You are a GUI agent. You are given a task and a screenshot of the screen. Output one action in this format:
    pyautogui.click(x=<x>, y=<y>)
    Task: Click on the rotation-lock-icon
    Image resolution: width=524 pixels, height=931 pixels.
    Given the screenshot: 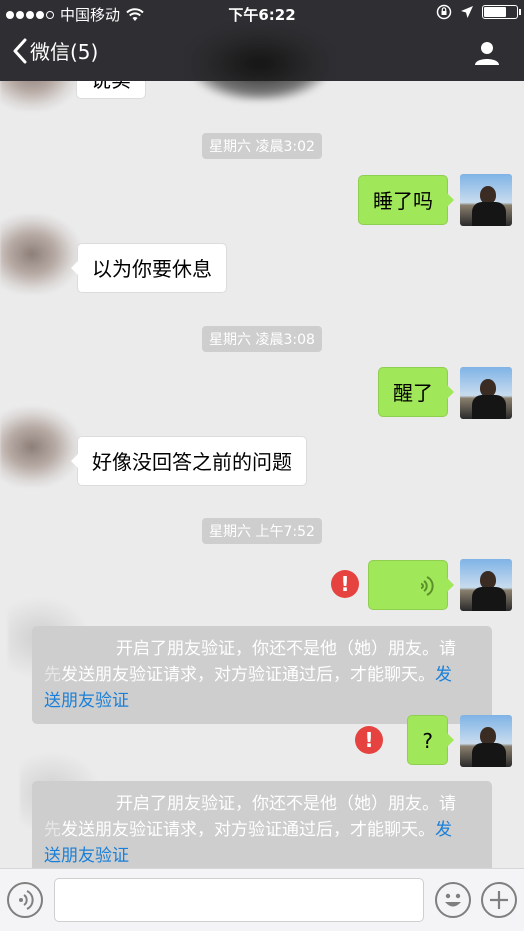 What is the action you would take?
    pyautogui.click(x=444, y=12)
    